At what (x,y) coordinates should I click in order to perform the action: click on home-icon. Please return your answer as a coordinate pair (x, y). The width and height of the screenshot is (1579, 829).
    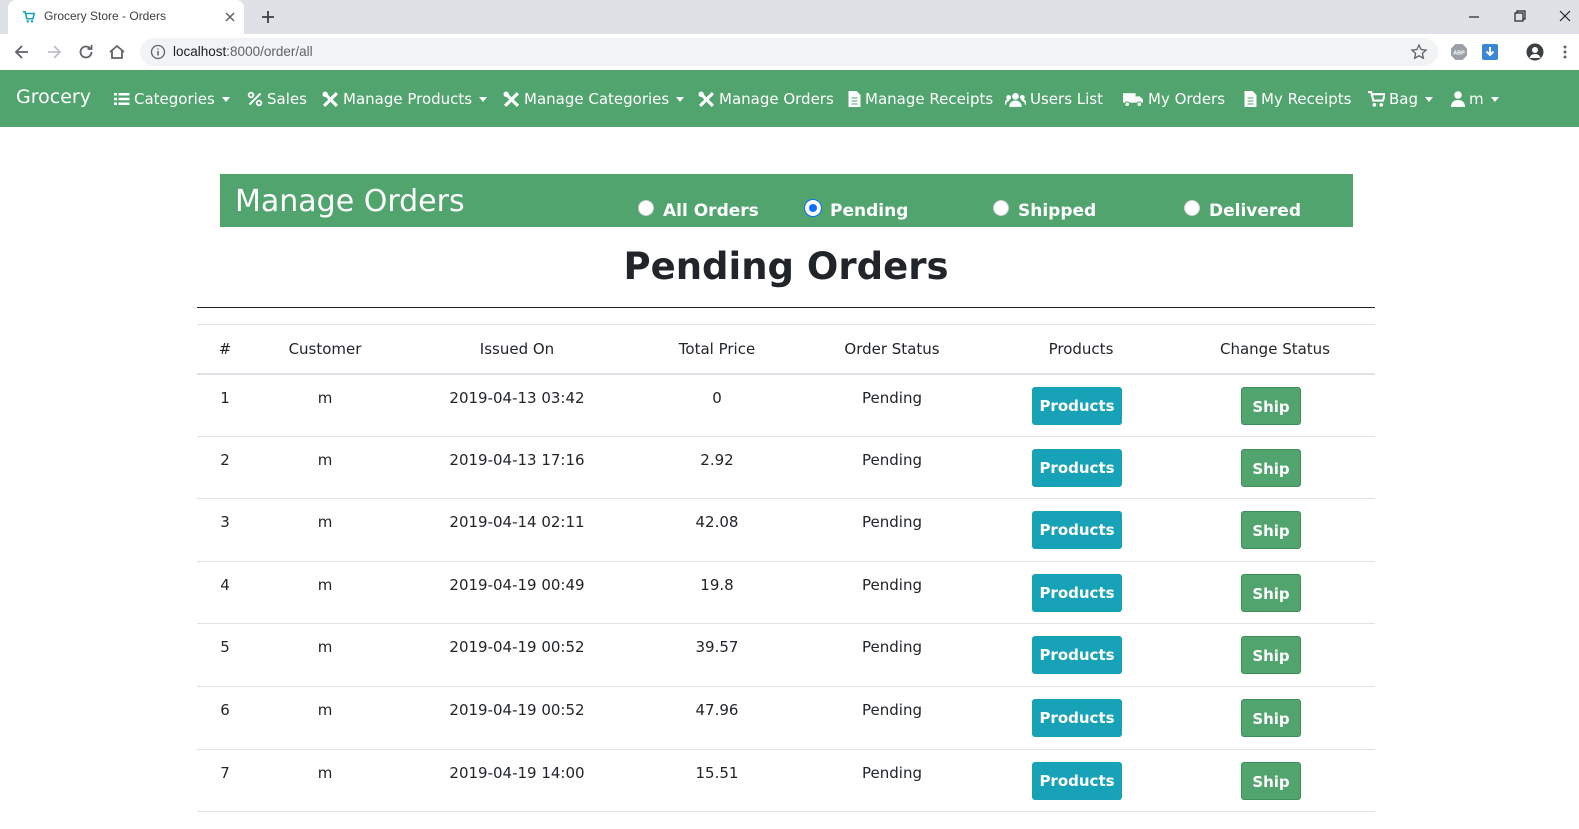
    Looking at the image, I should click on (117, 52).